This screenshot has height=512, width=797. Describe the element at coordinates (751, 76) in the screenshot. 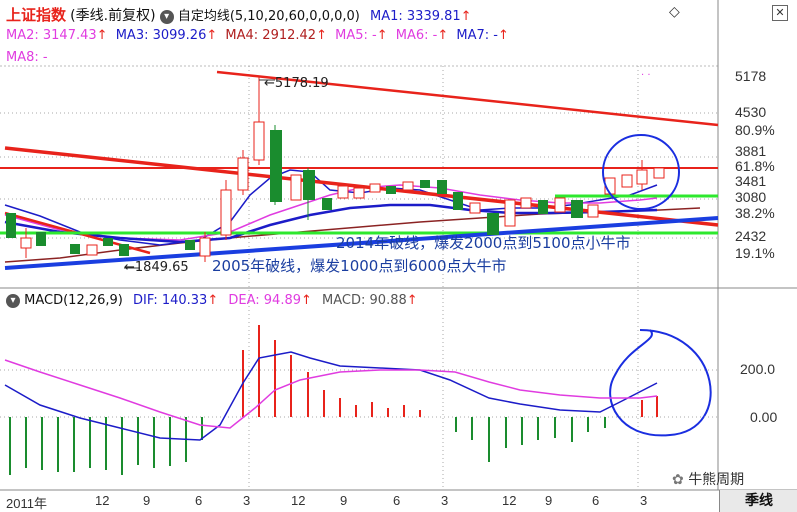

I see `price-axis-label: 5178` at that location.